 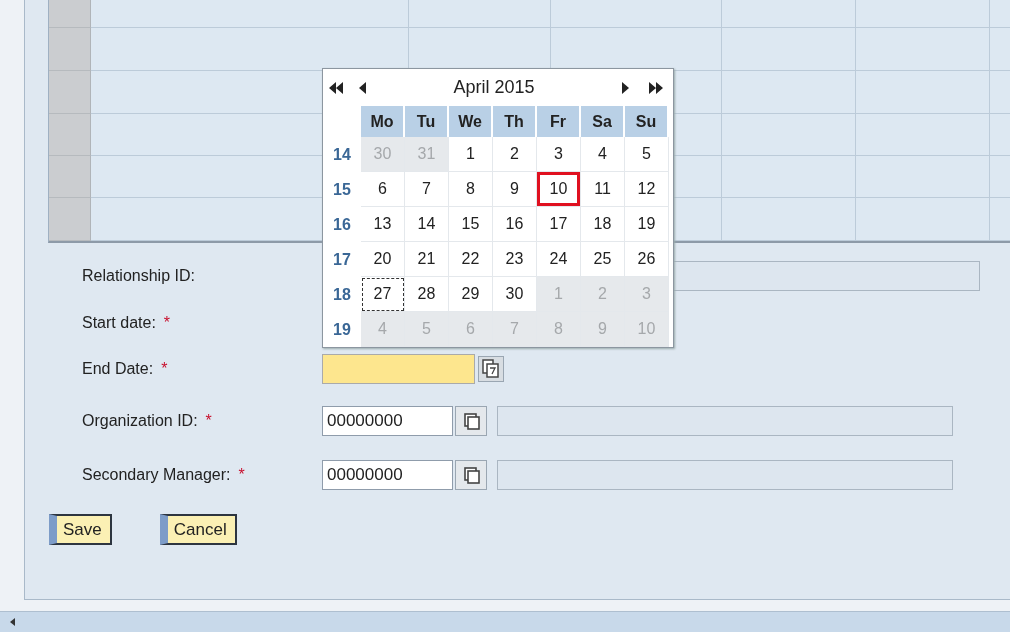 What do you see at coordinates (515, 189) in the screenshot?
I see `day-cell: 9` at bounding box center [515, 189].